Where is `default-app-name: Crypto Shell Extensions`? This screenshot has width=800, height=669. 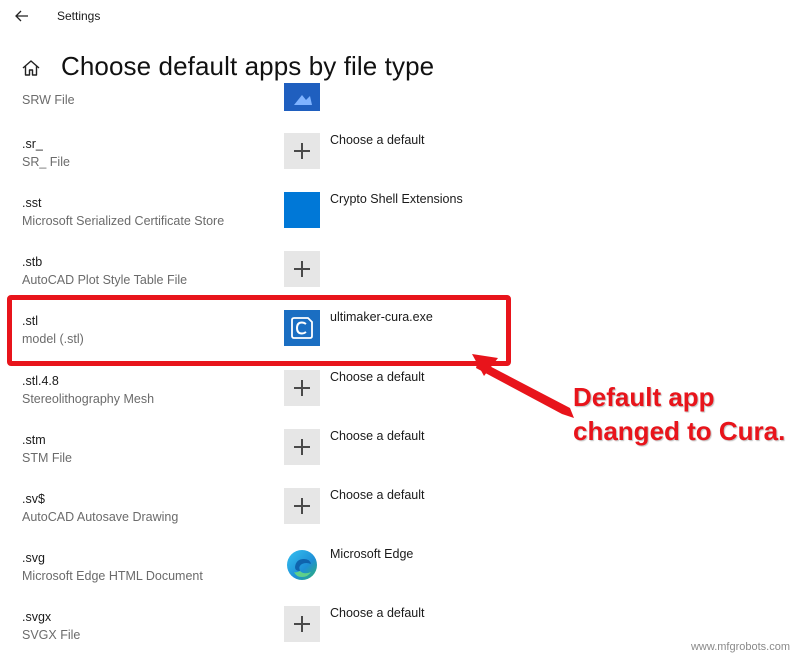 default-app-name: Crypto Shell Extensions is located at coordinates (396, 199).